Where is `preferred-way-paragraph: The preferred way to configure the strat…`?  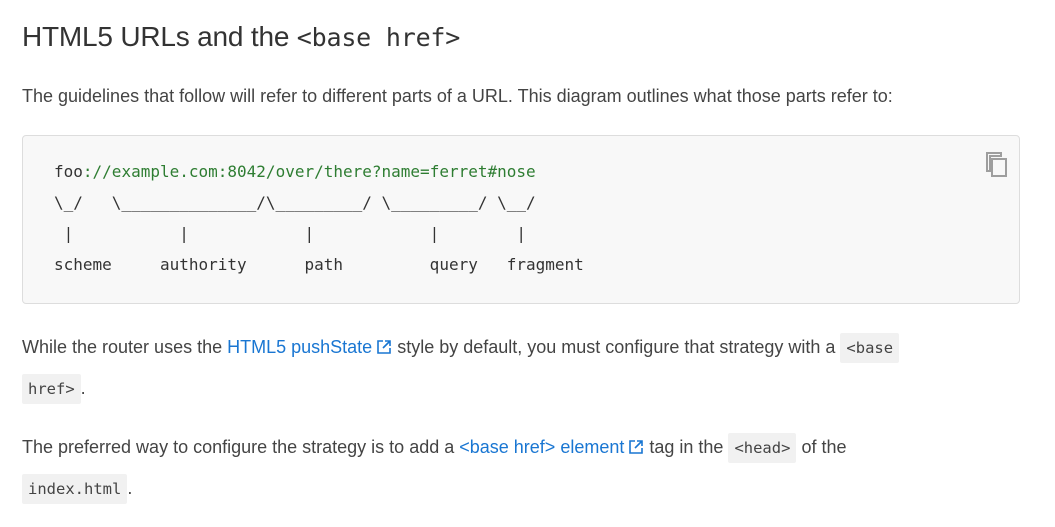
preferred-way-paragraph: The preferred way to configure the strat… is located at coordinates (522, 468).